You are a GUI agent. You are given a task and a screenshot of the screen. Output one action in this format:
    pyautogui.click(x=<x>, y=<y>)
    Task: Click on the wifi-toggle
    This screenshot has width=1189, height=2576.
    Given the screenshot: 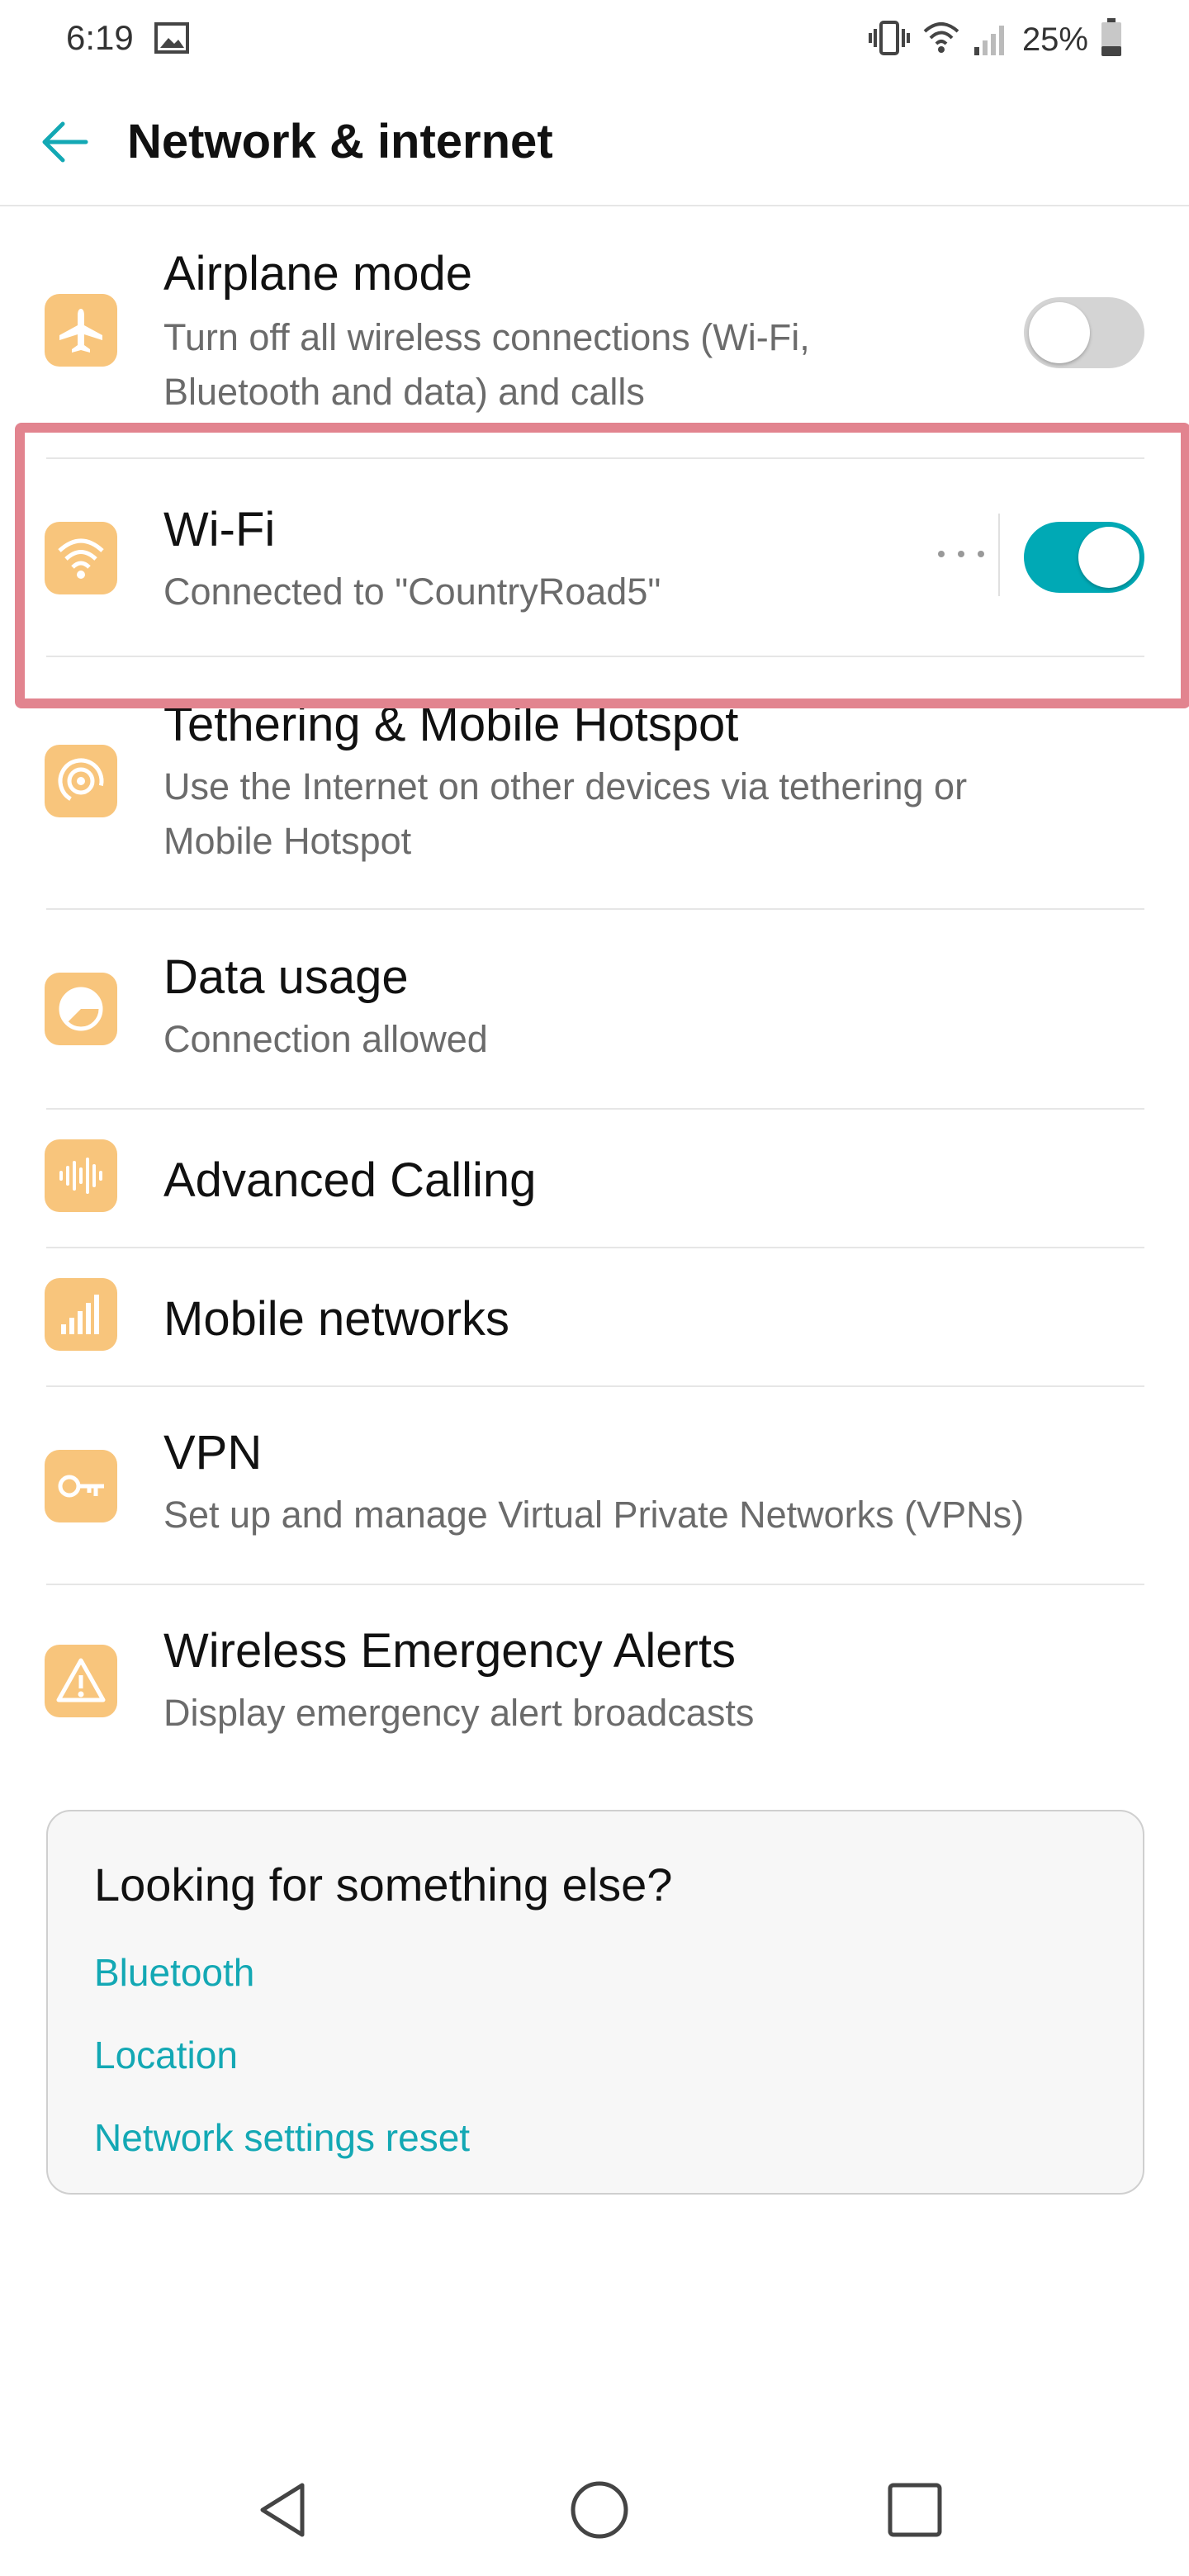 What is the action you would take?
    pyautogui.click(x=1084, y=557)
    